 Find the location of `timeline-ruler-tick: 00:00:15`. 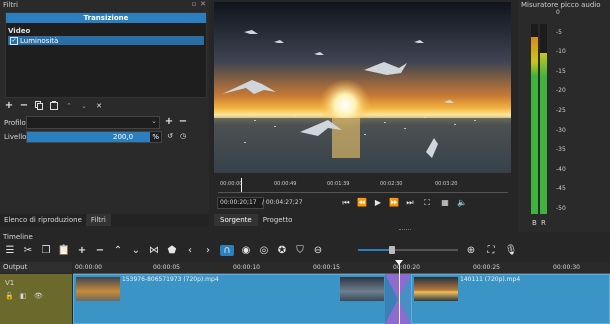

timeline-ruler-tick: 00:00:15 is located at coordinates (326, 267).